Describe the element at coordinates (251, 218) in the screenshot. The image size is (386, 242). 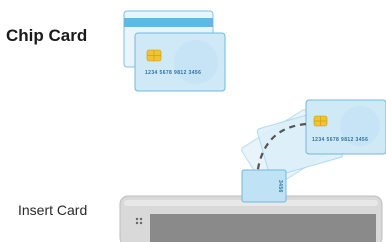
I see `card-terminal` at that location.